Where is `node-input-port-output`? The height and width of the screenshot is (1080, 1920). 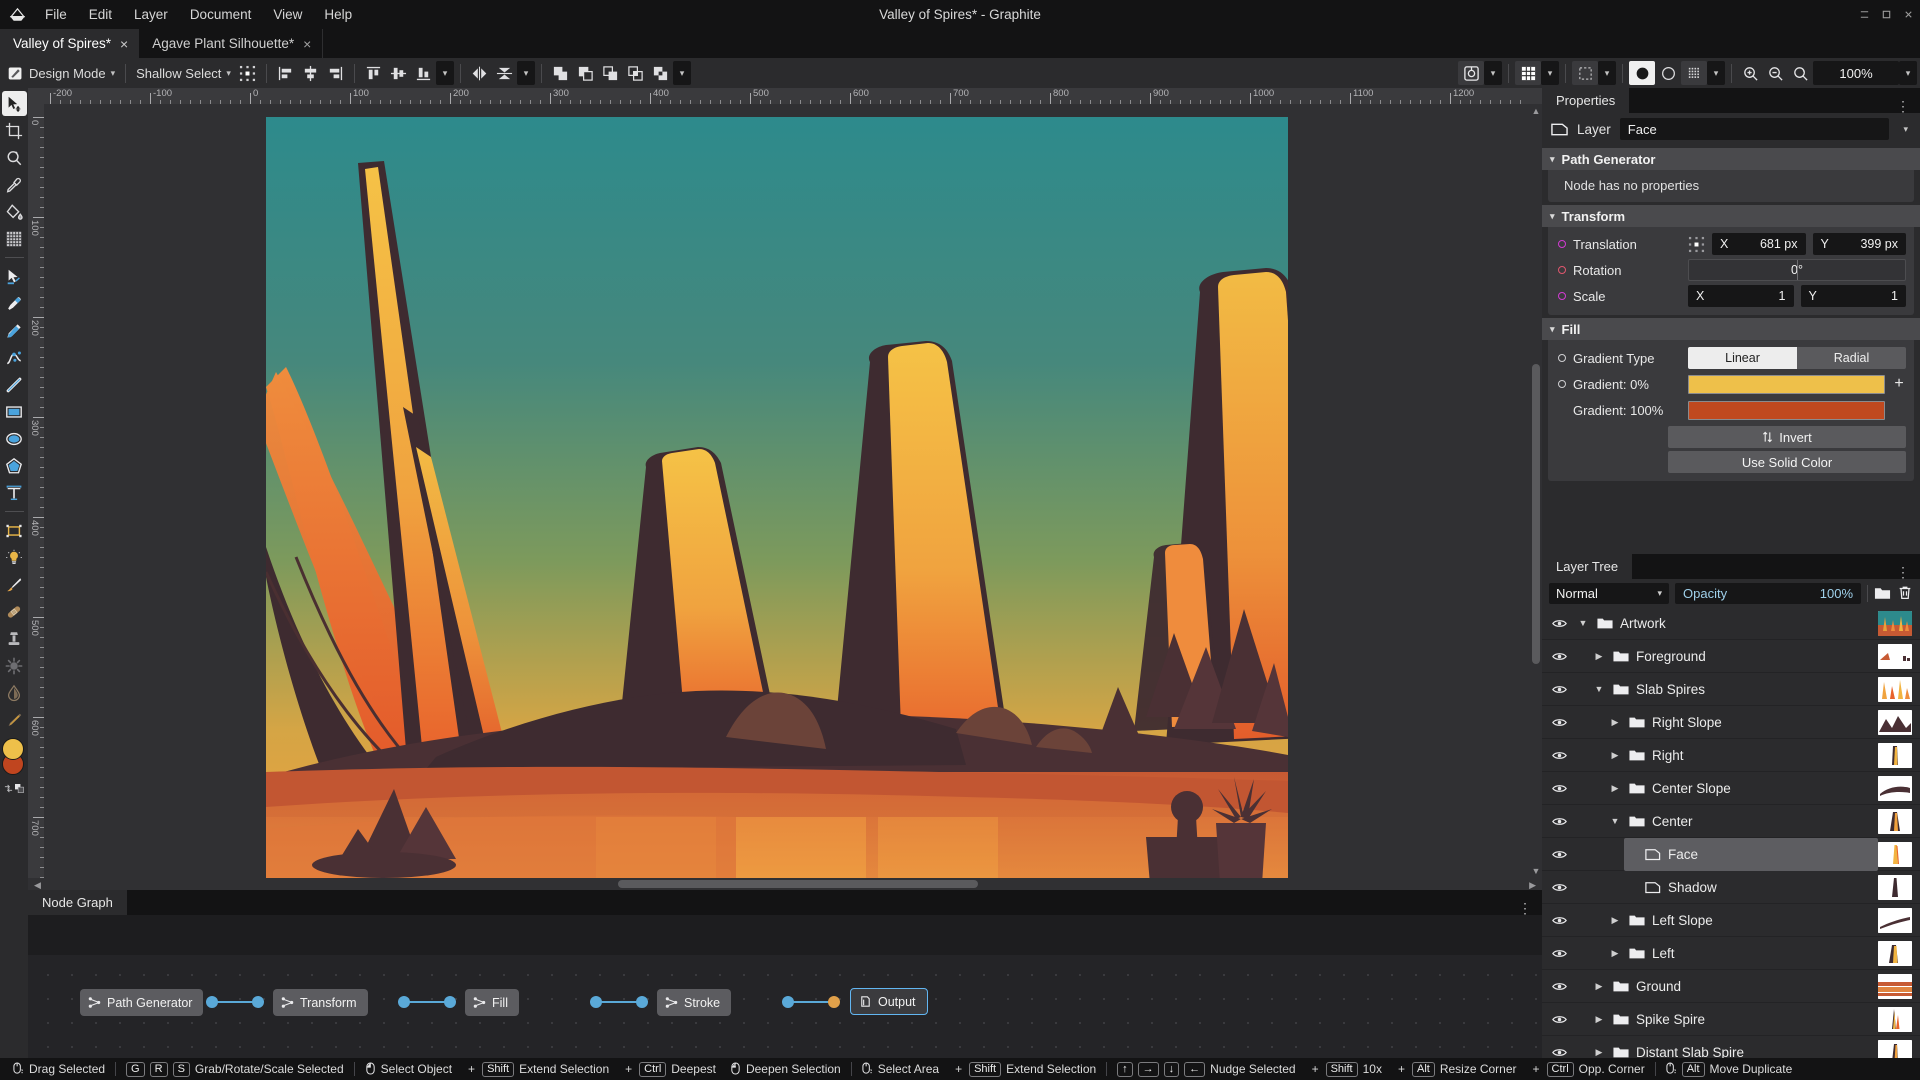
node-input-port-output is located at coordinates (834, 1002).